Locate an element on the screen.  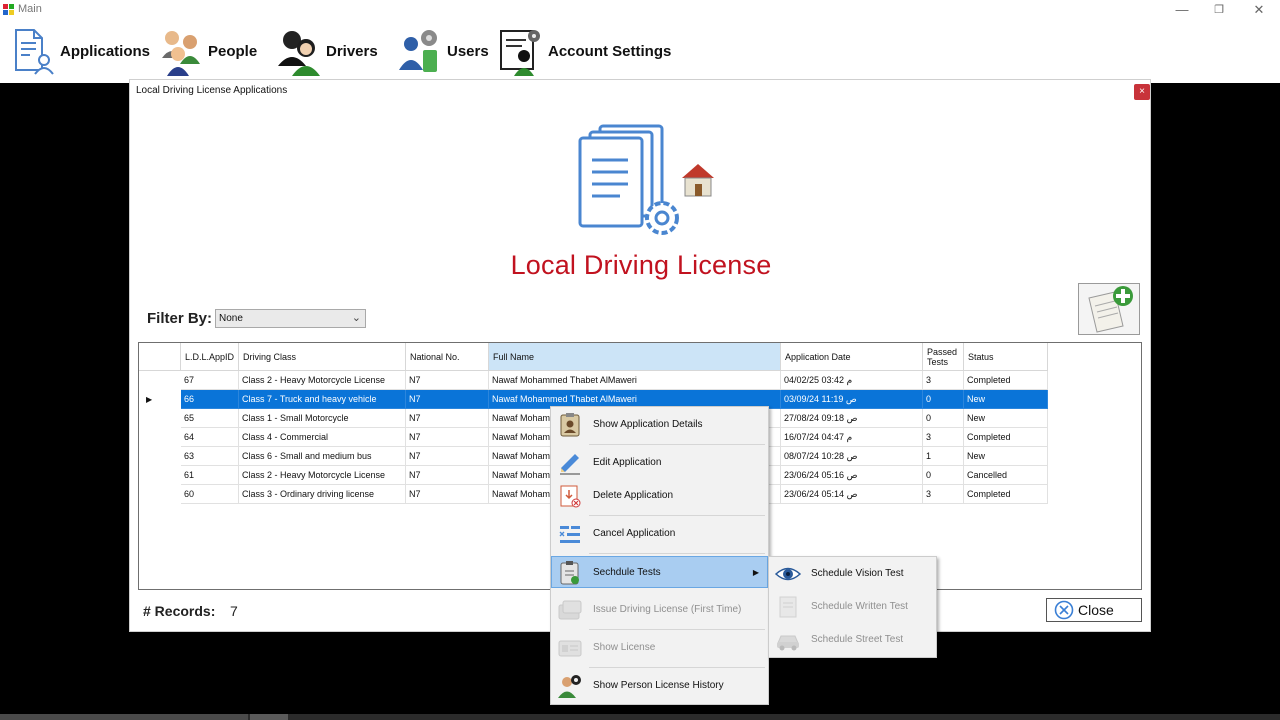
cell-application-date: 16/07/24 04:47 م is located at coordinates (852, 437).